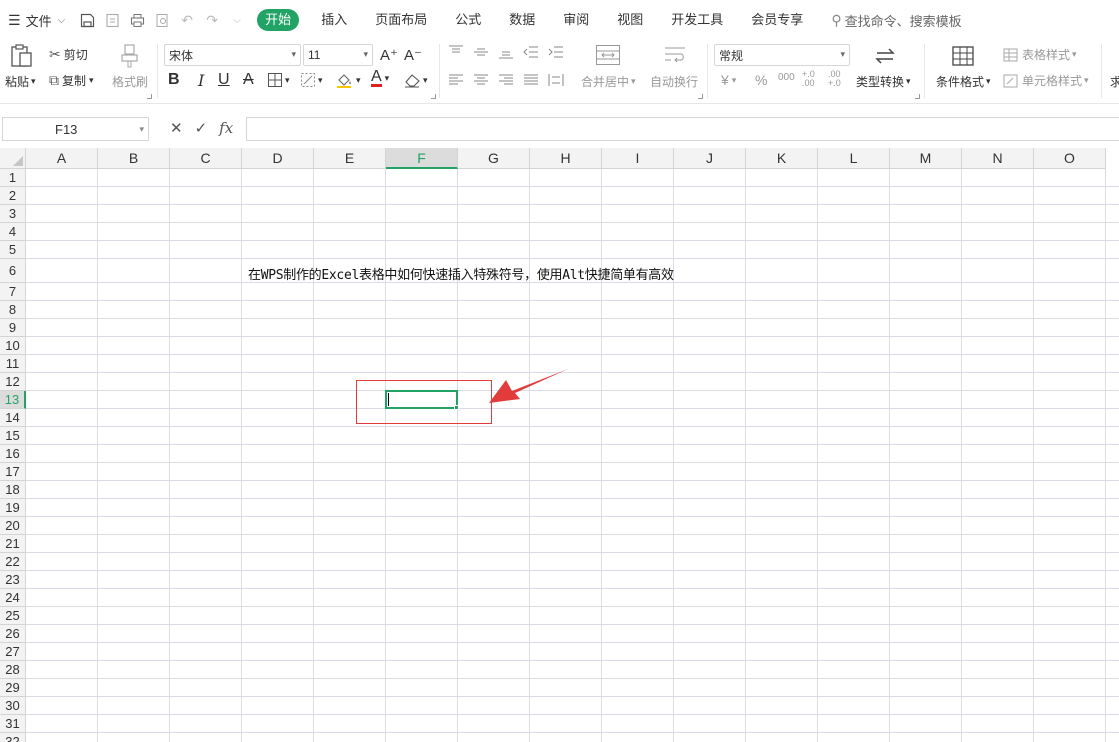 The image size is (1119, 742). Describe the element at coordinates (433, 96) in the screenshot. I see `font-dialog-launcher` at that location.